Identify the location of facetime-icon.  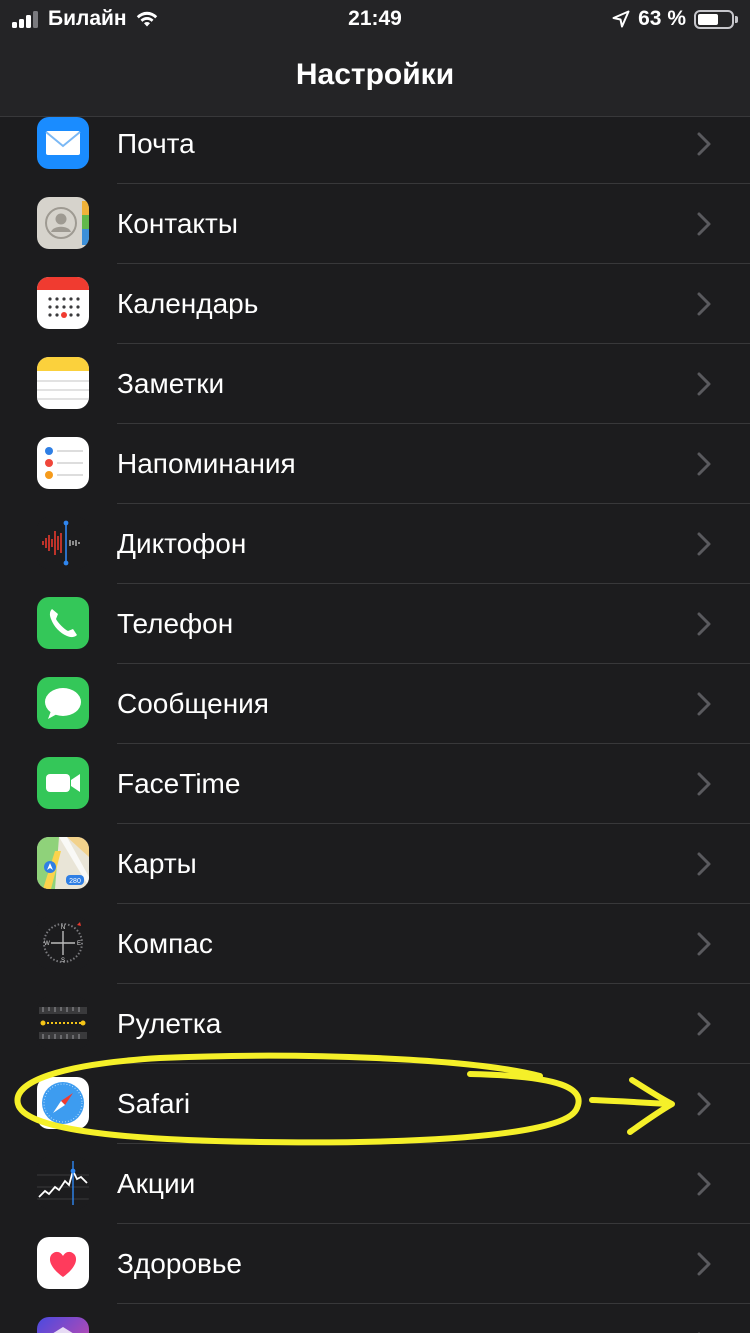
(63, 783).